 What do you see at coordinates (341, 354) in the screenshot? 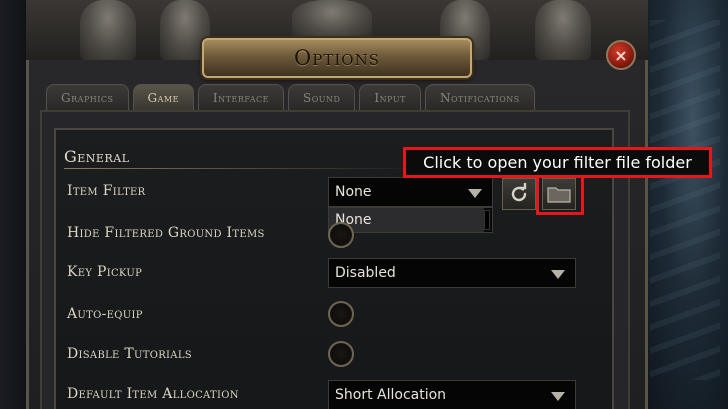
I see `disable-tutorials-toggle` at bounding box center [341, 354].